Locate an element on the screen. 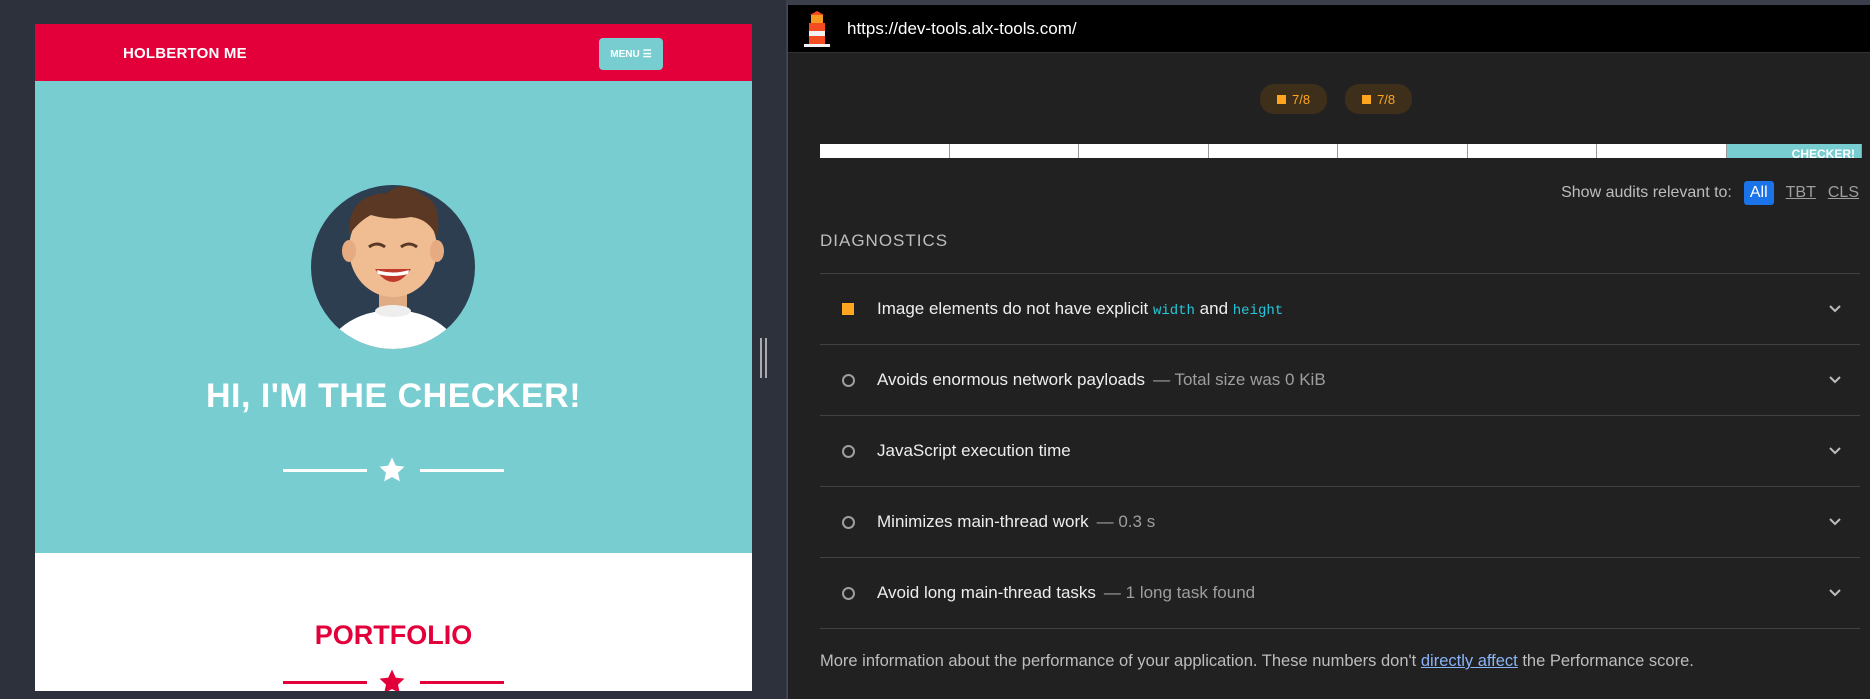 The image size is (1870, 699). audit-title-text: Avoids enormous network payloads is located at coordinates (1011, 379).